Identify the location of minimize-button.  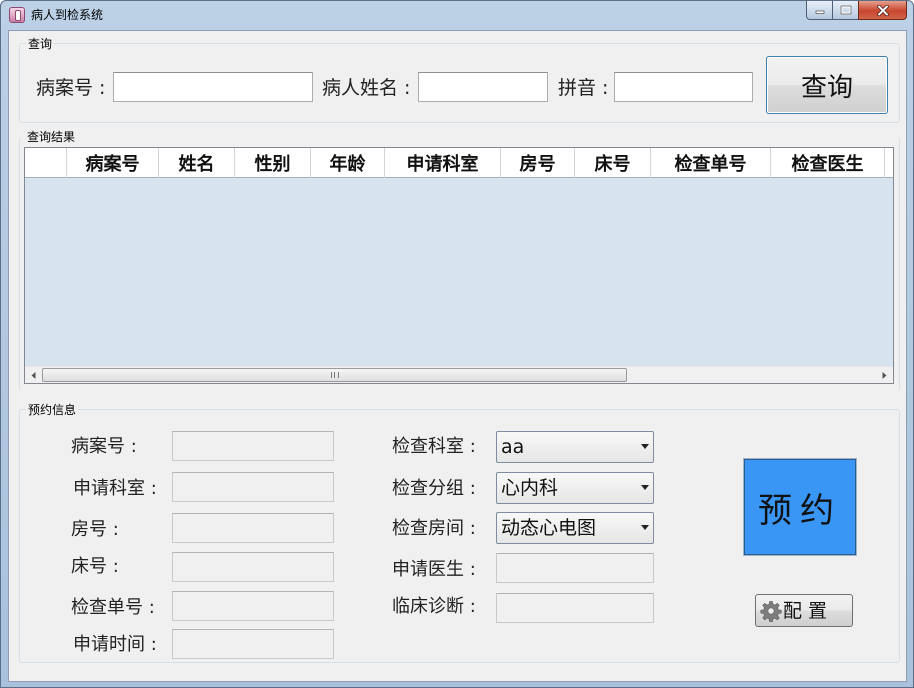
(819, 10).